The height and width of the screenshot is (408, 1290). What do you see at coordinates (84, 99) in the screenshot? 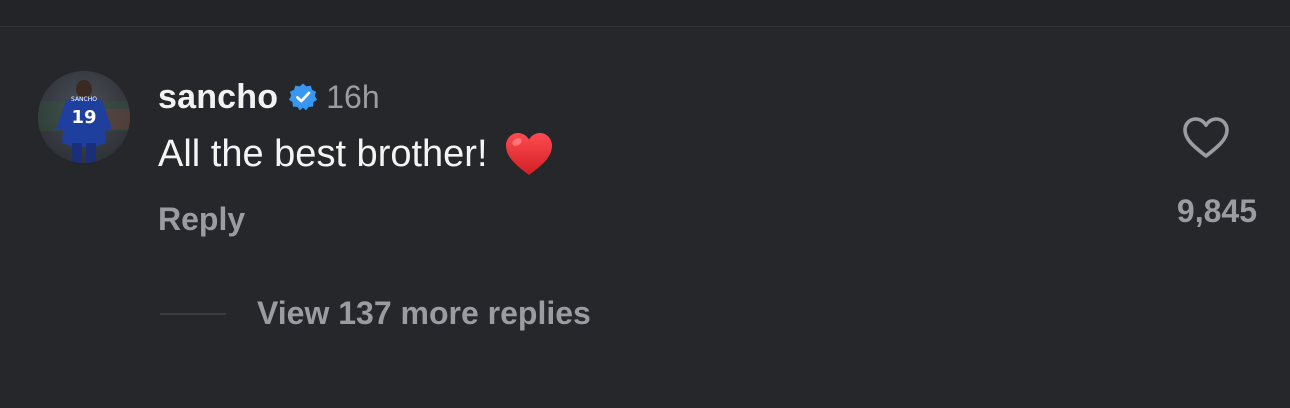
I see `svg-text: SANCHO` at bounding box center [84, 99].